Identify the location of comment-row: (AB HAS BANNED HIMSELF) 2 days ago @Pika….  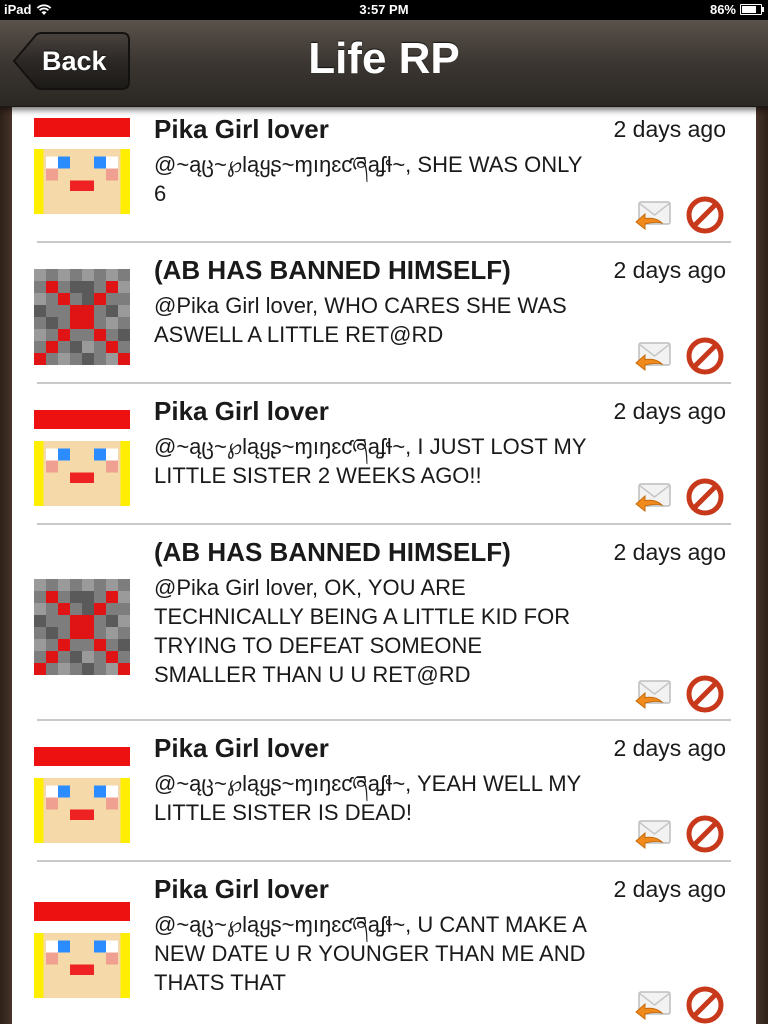
(384, 313).